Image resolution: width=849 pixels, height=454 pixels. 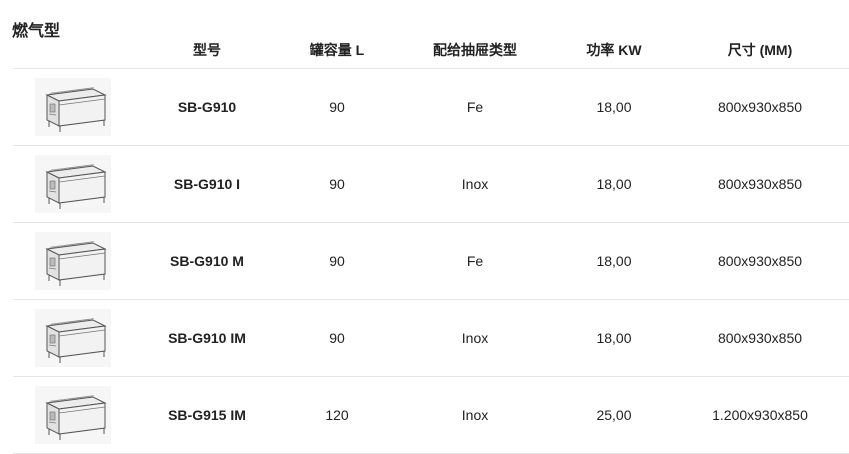 What do you see at coordinates (207, 107) in the screenshot?
I see `model-cell: SB-G910` at bounding box center [207, 107].